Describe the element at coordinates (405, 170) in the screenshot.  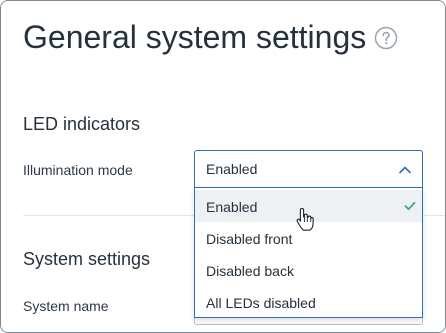
I see `chevron-up-icon` at that location.